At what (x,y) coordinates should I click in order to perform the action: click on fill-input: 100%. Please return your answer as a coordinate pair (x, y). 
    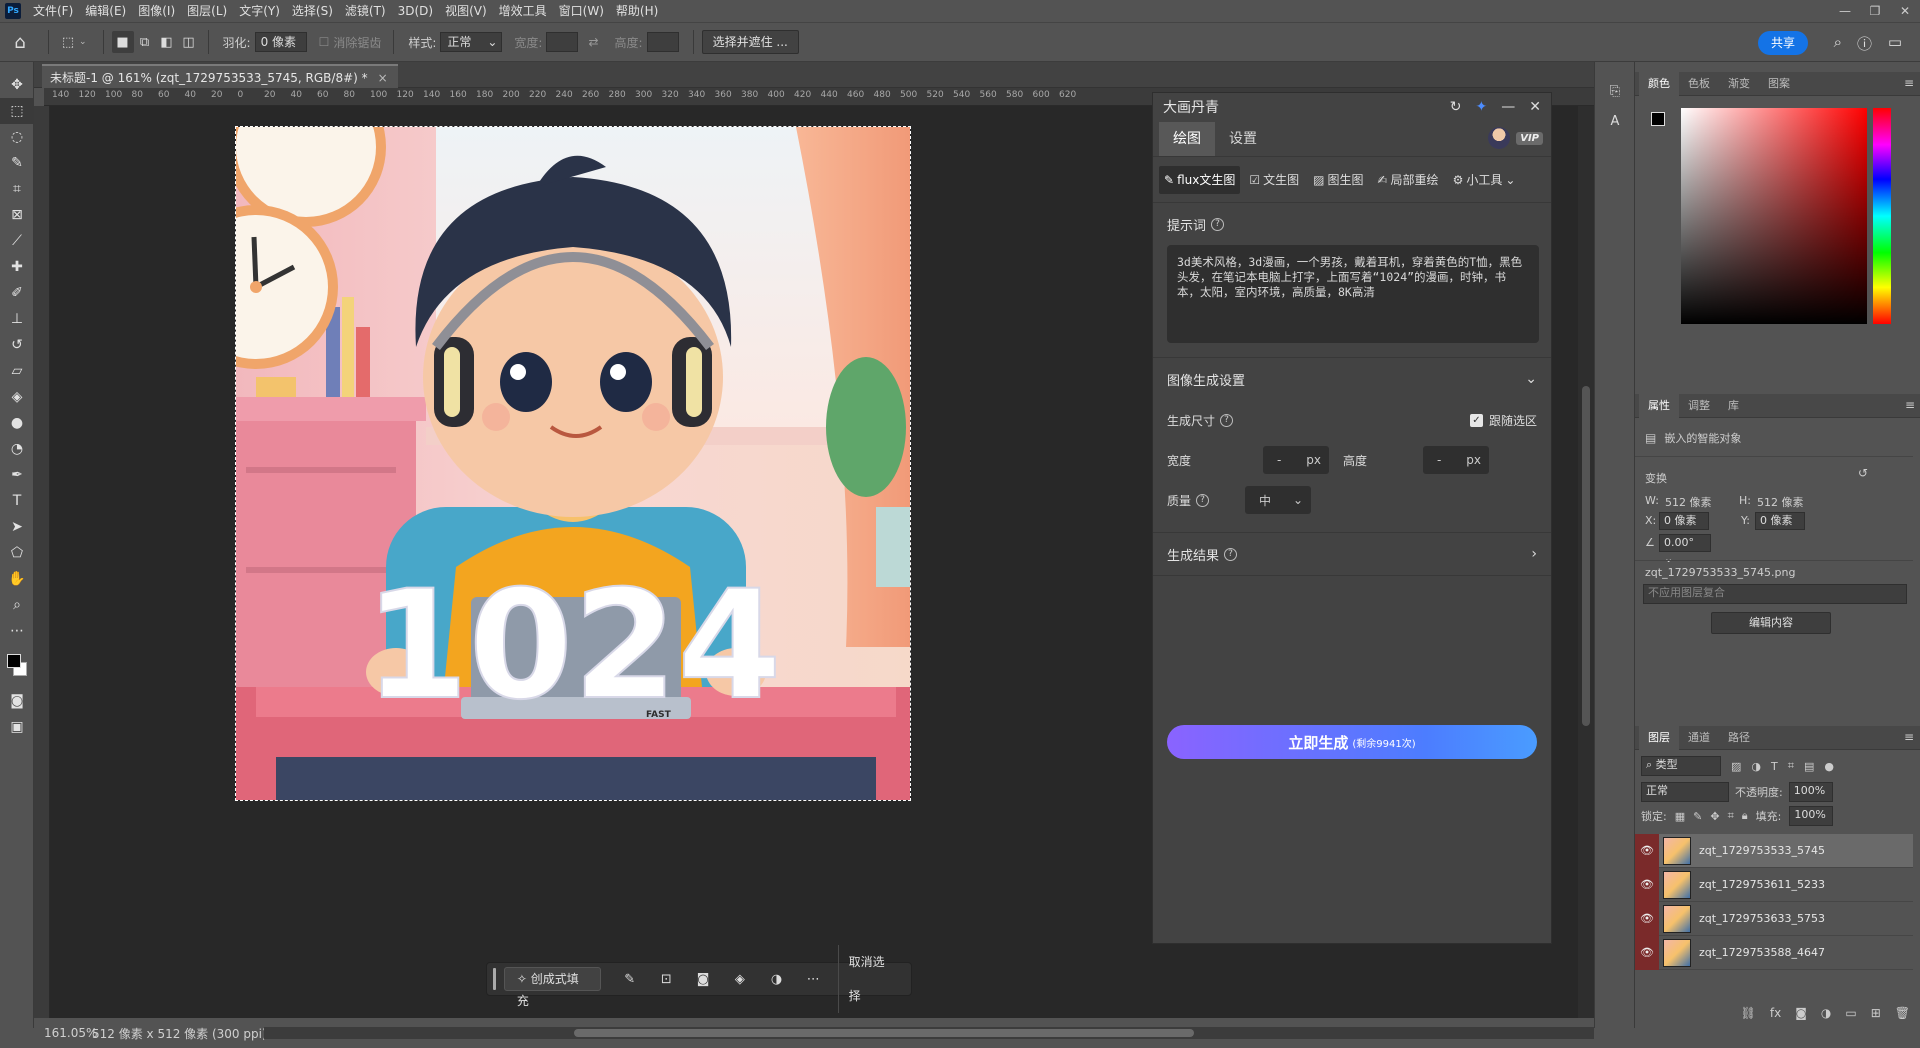
    Looking at the image, I should click on (1811, 816).